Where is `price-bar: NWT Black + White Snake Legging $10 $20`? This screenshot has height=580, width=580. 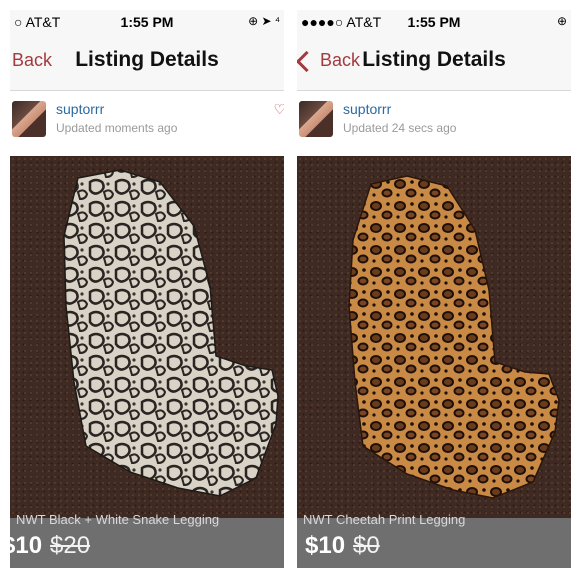
price-bar: NWT Black + White Snake Legging $10 $20 is located at coordinates (147, 540).